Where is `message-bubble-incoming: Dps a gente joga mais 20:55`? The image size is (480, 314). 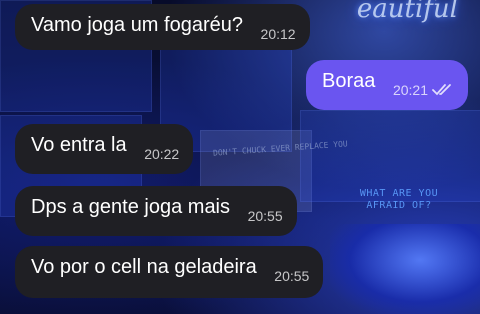 message-bubble-incoming: Dps a gente joga mais 20:55 is located at coordinates (156, 211).